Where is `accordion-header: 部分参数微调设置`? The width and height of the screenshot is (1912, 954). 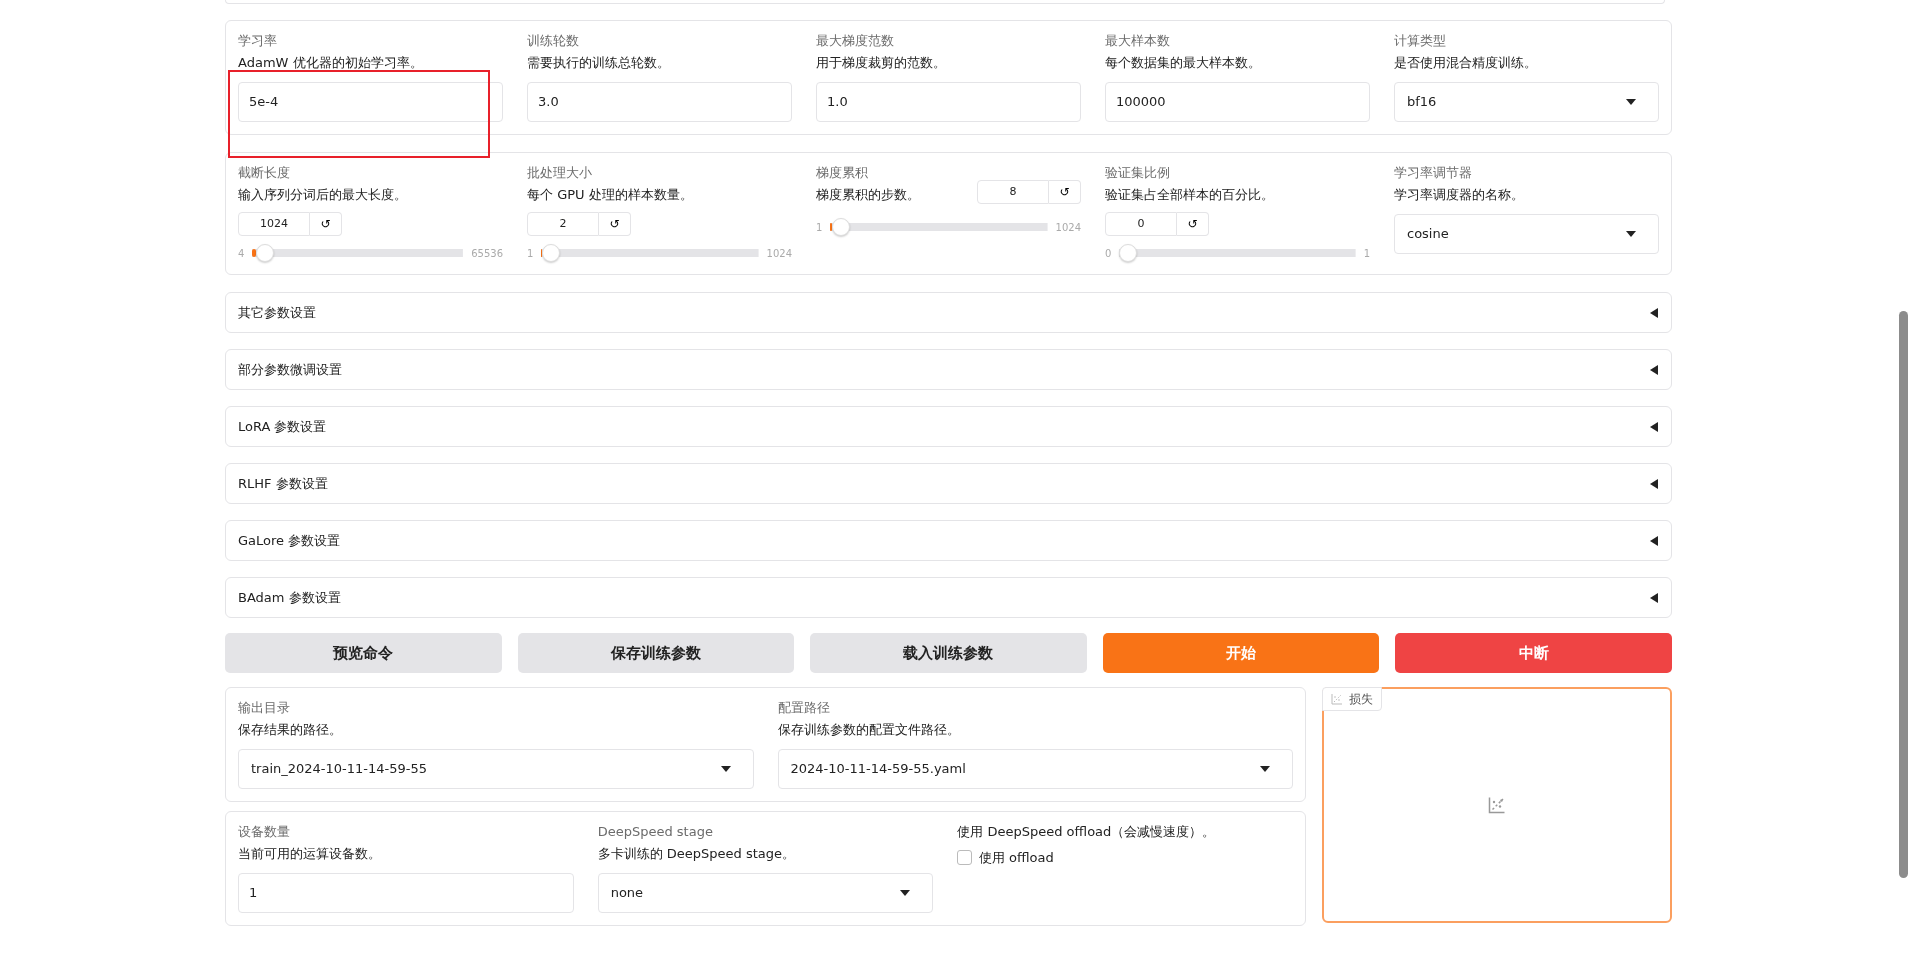 accordion-header: 部分参数微调设置 is located at coordinates (948, 369).